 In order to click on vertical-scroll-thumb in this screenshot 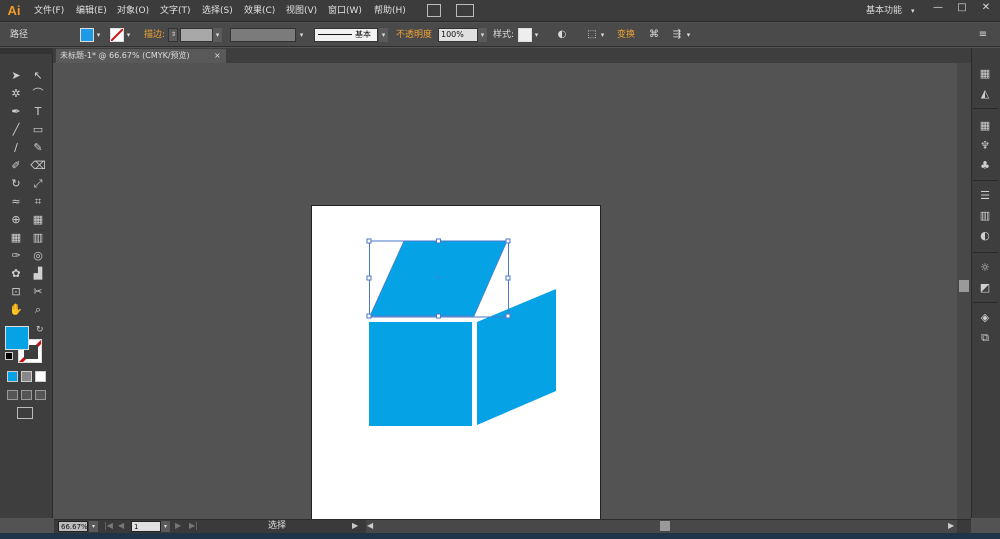, I will do `click(964, 286)`.